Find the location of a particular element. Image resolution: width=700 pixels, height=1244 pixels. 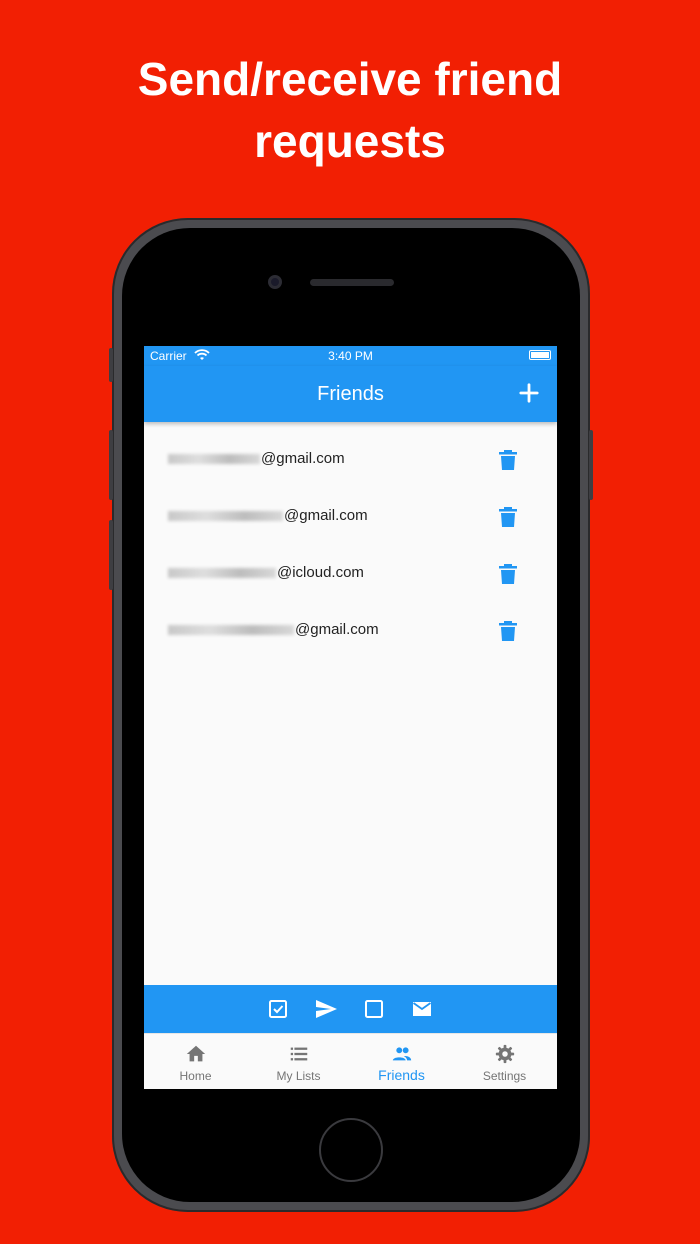

power-button is located at coordinates (591, 465).